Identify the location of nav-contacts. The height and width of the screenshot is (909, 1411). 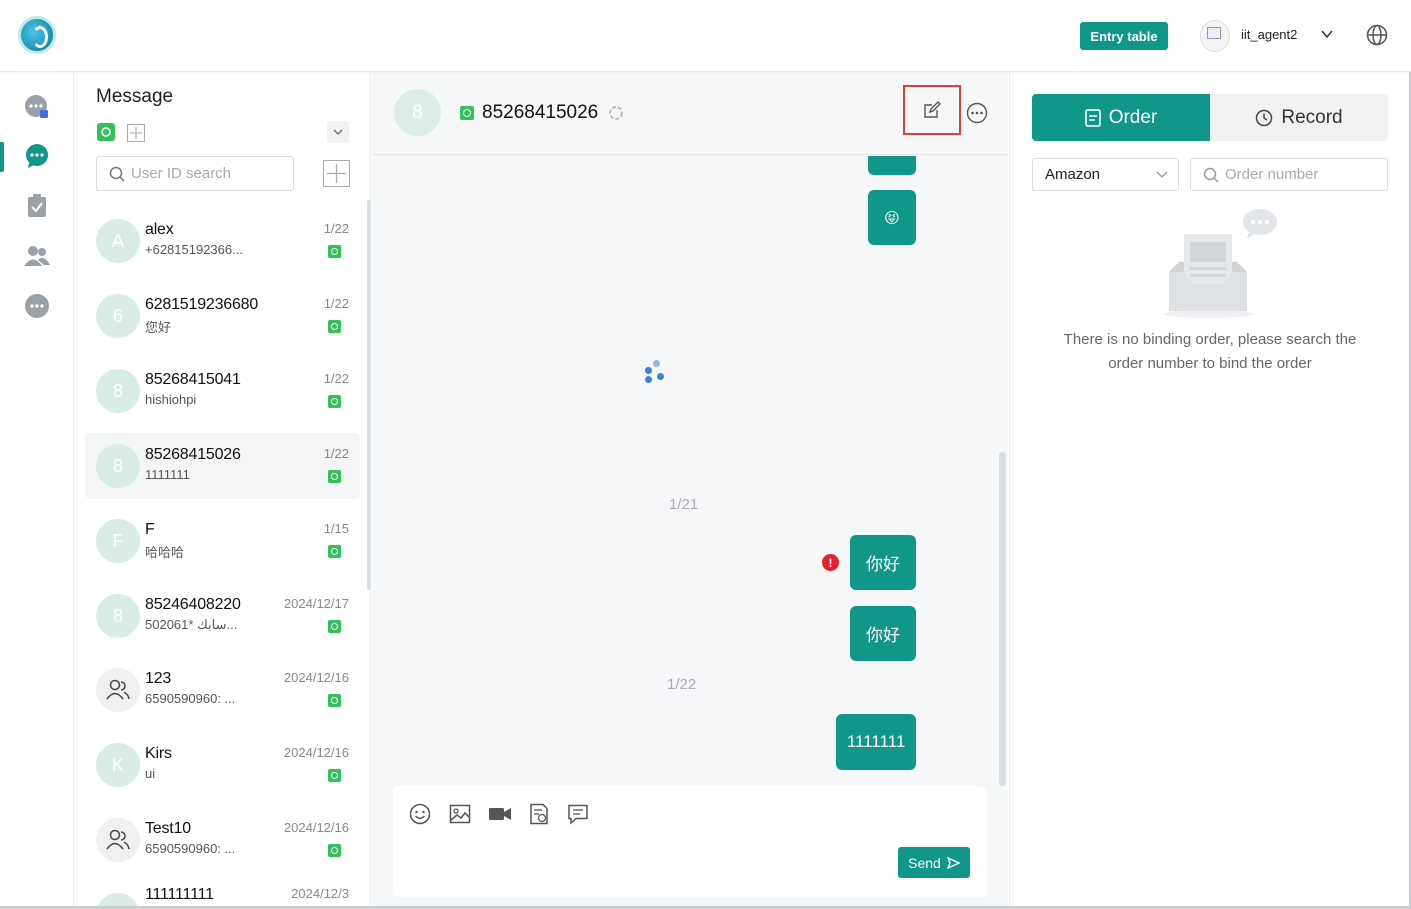
(37, 256).